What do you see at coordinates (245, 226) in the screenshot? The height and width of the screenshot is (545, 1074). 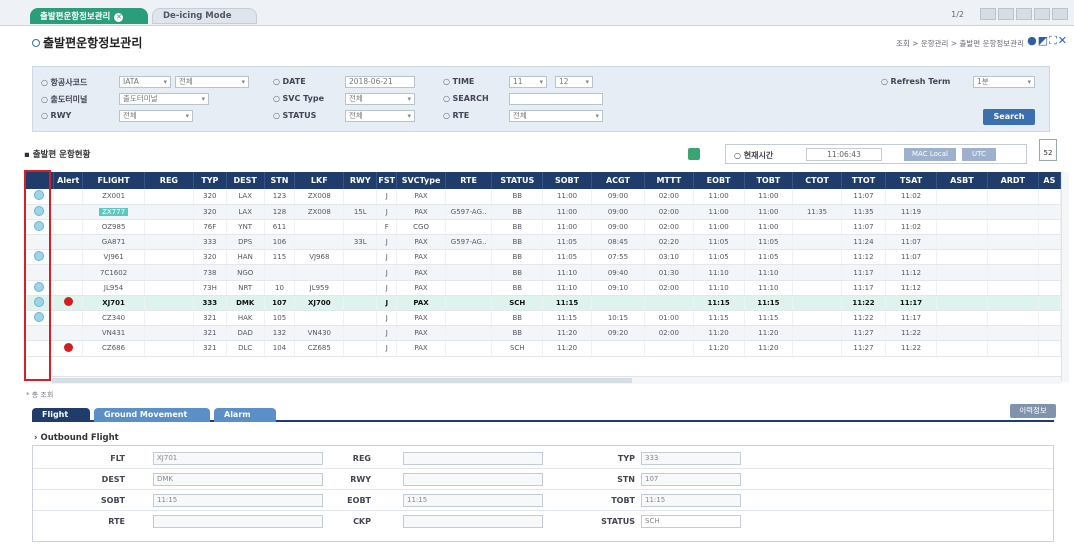 I see `cell-value: YNT` at bounding box center [245, 226].